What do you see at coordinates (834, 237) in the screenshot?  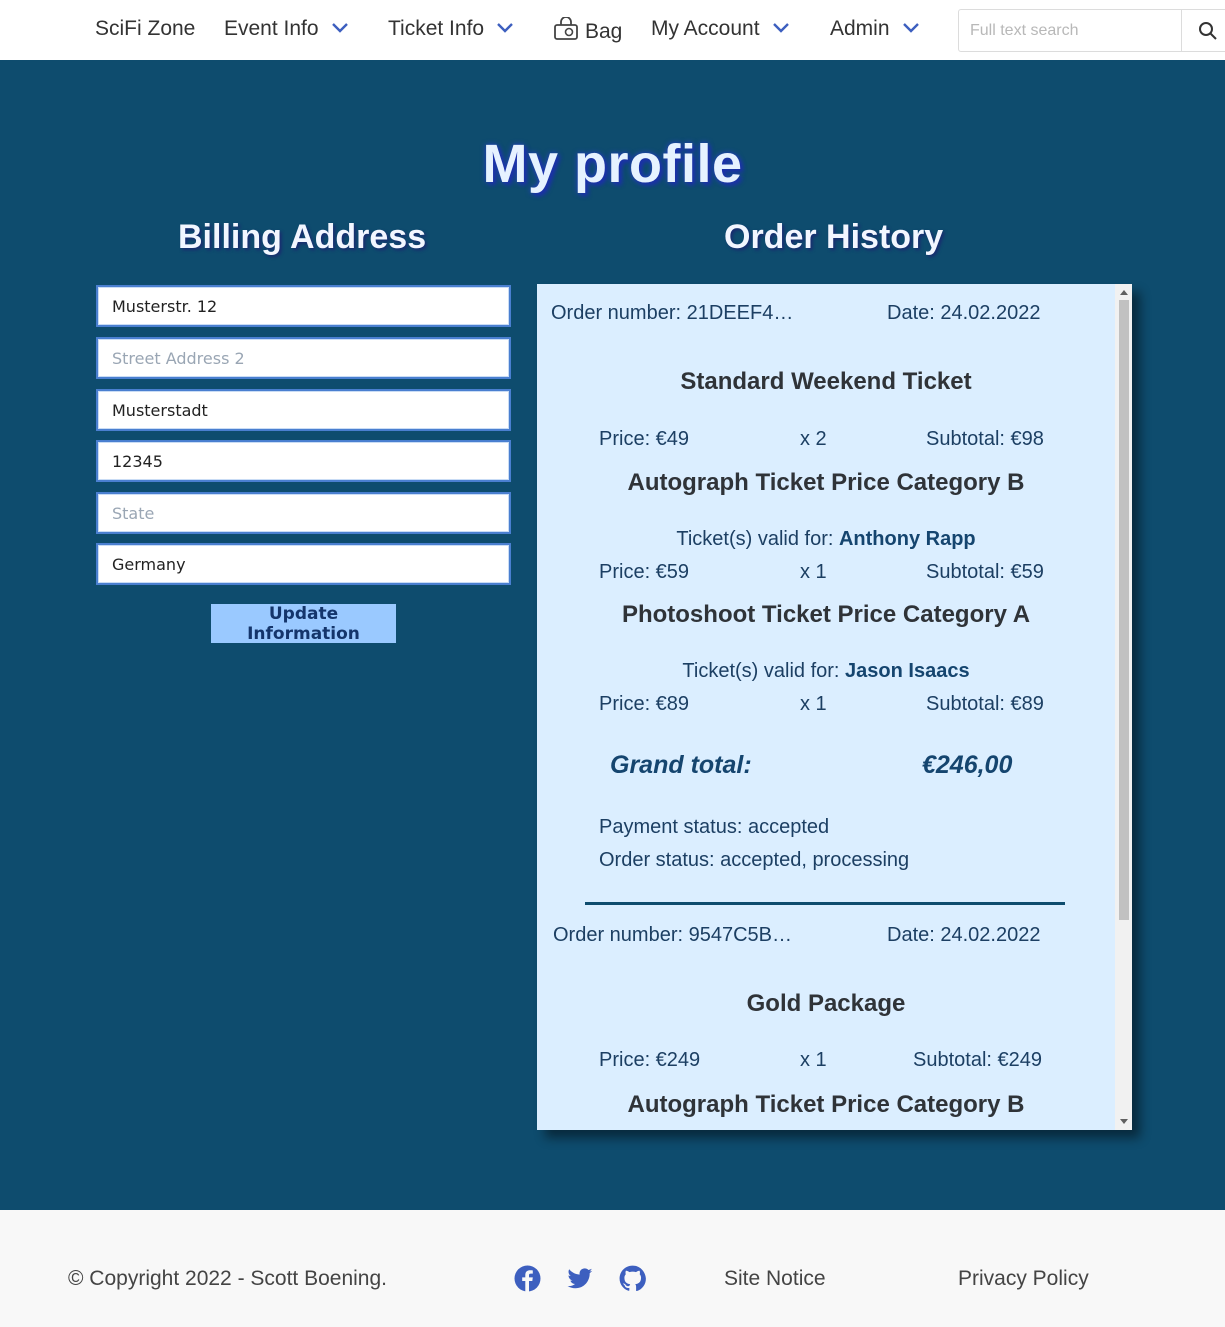 I see `order-history-heading: Order History` at bounding box center [834, 237].